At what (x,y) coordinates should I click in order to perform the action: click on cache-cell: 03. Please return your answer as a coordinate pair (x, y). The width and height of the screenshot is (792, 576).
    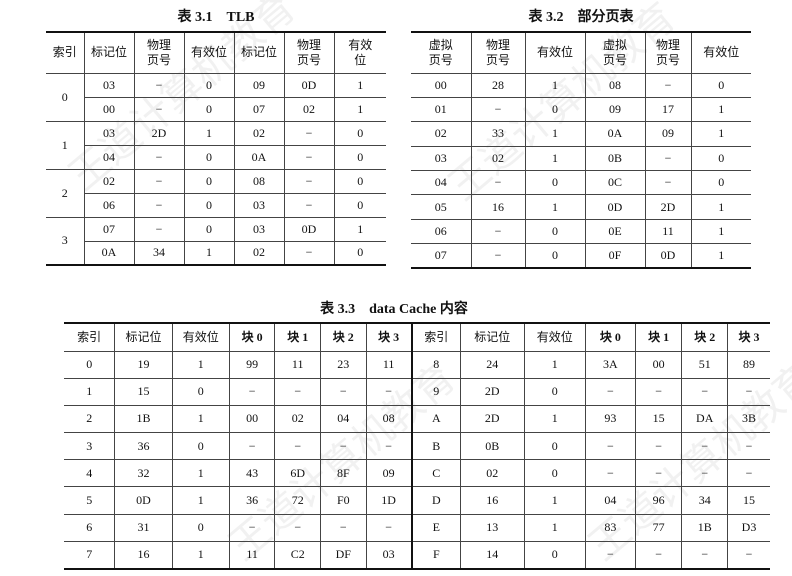
    Looking at the image, I should click on (389, 555).